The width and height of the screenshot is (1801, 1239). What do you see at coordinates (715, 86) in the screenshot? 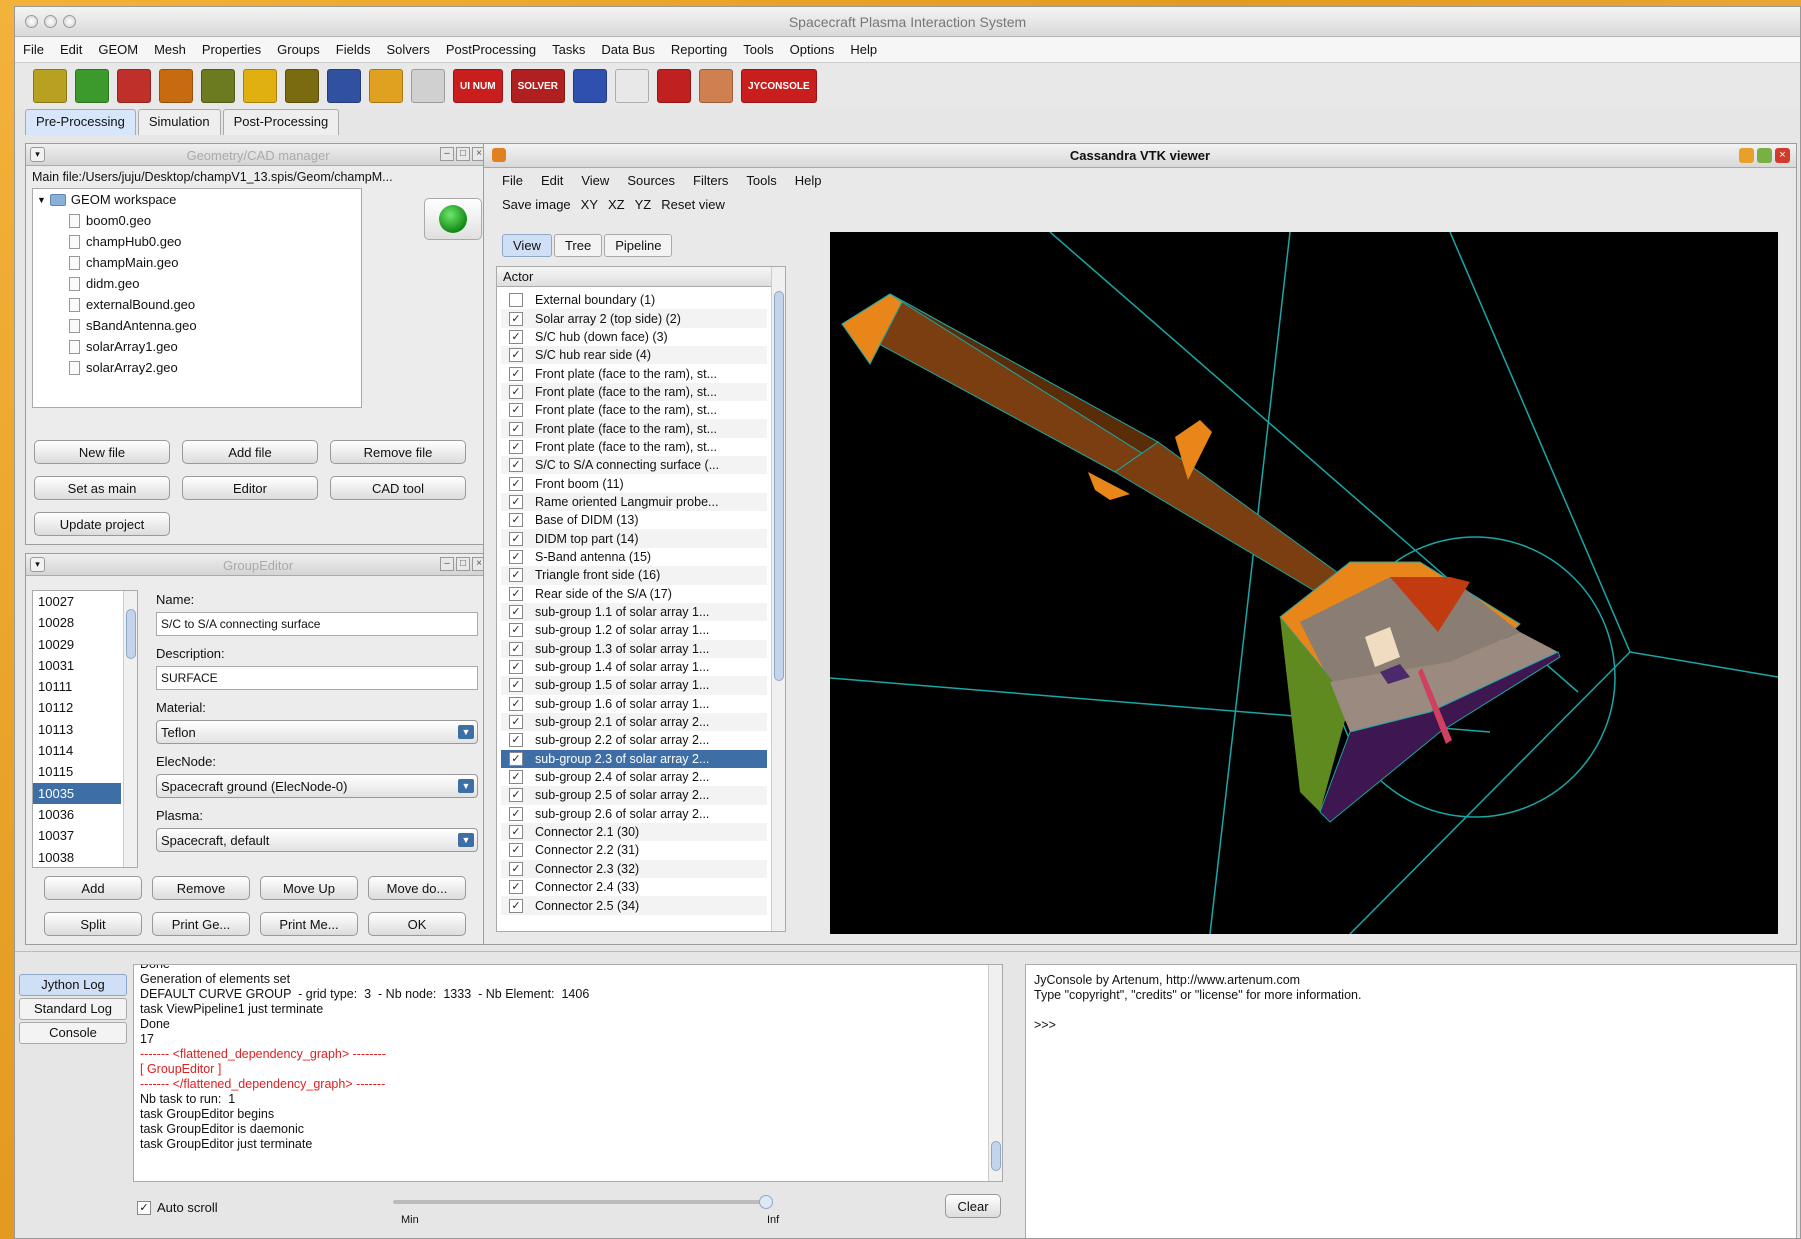
I see `user-icon` at bounding box center [715, 86].